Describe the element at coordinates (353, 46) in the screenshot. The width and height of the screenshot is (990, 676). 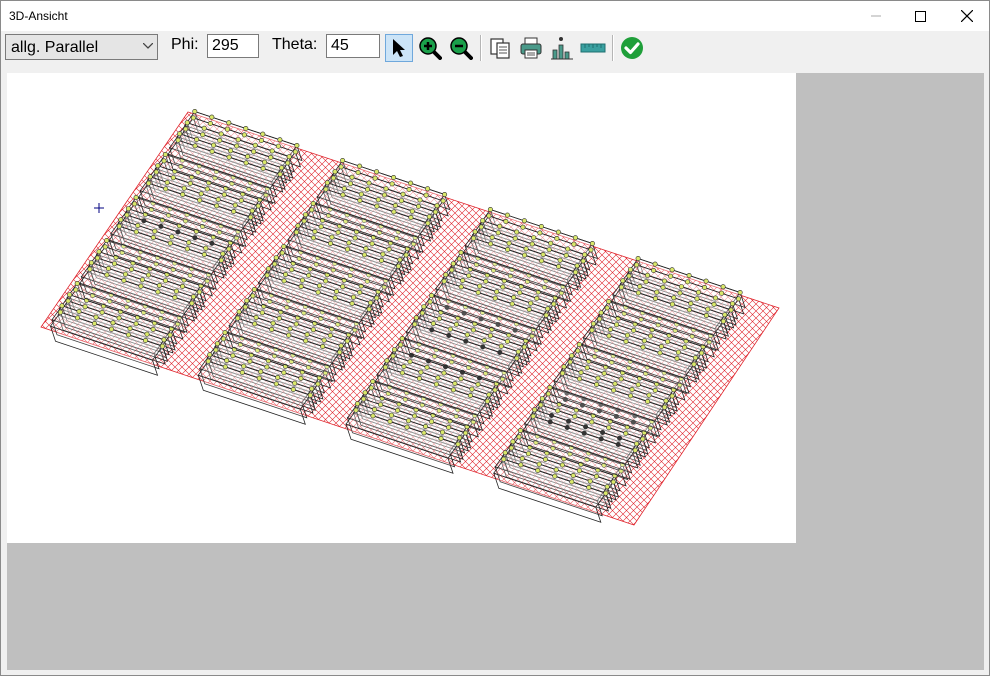
I see `theta-input` at that location.